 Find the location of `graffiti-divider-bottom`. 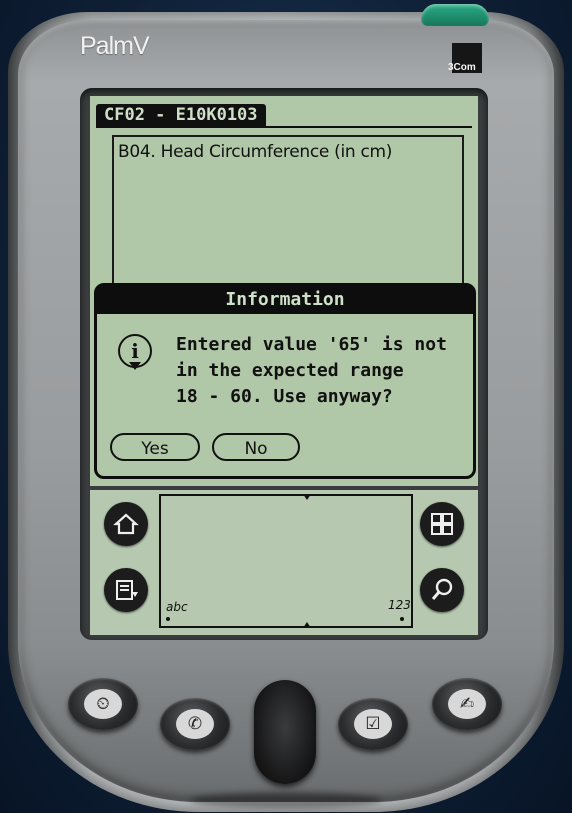

graffiti-divider-bottom is located at coordinates (307, 625).